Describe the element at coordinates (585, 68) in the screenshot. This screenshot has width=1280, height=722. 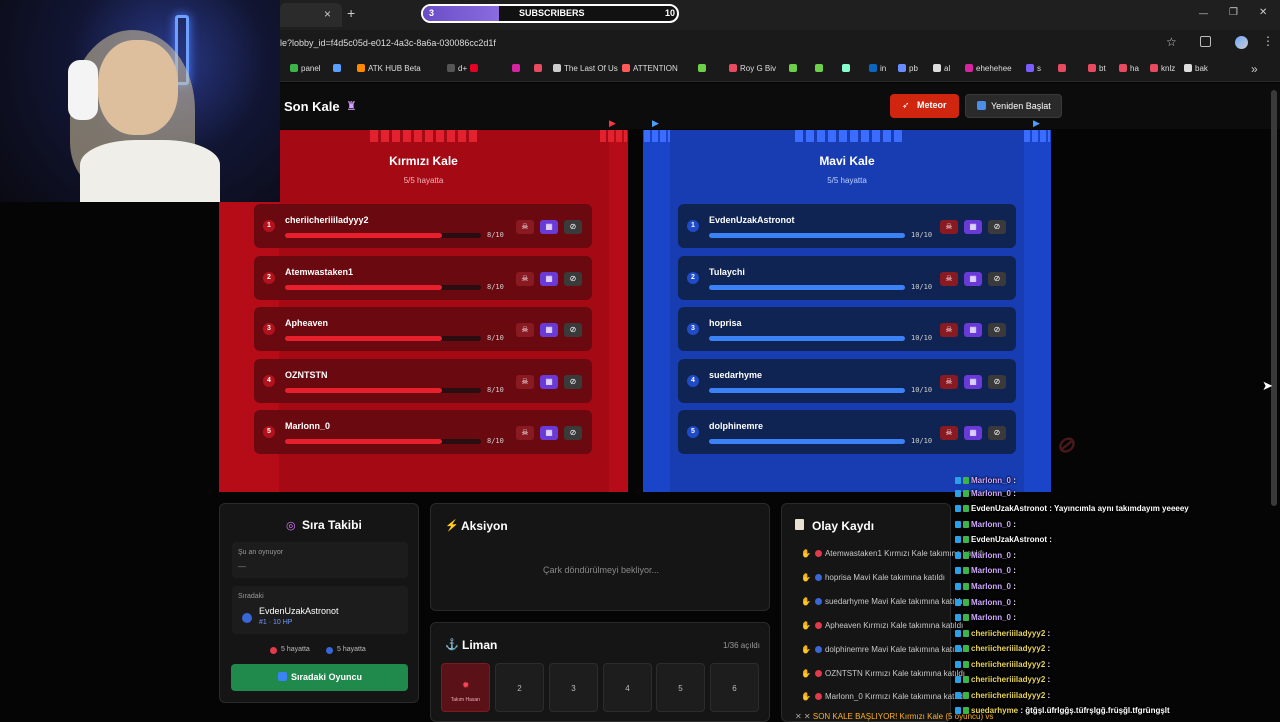
I see `bookmark-item: The Last Of Us` at that location.